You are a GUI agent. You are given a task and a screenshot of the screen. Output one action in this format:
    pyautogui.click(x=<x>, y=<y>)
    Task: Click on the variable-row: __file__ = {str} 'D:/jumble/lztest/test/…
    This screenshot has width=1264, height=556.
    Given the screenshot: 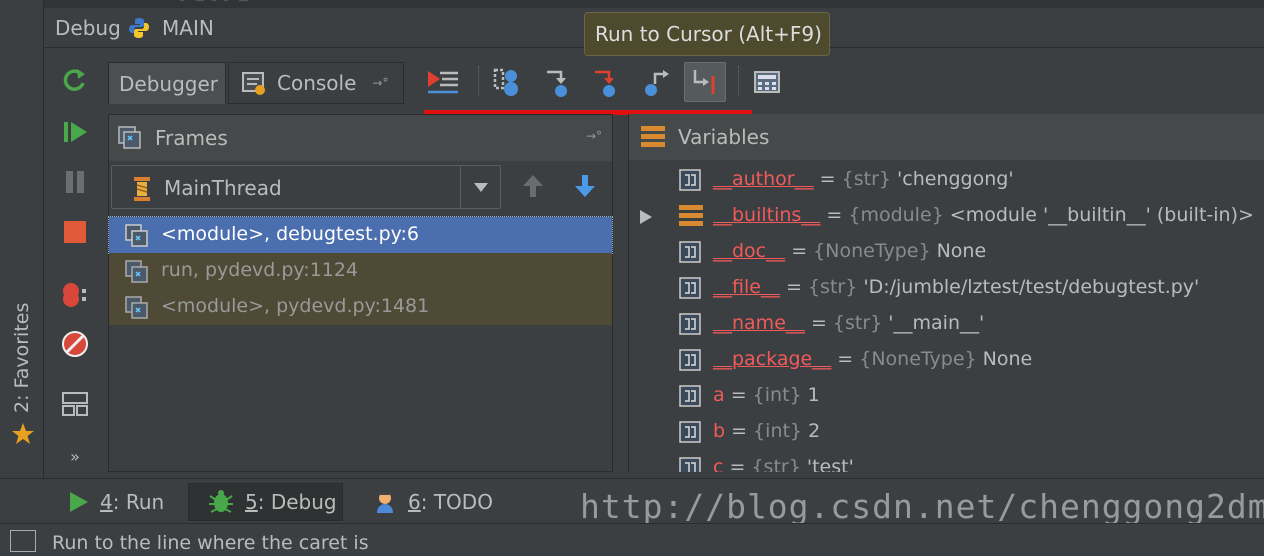 What is the action you would take?
    pyautogui.click(x=946, y=288)
    